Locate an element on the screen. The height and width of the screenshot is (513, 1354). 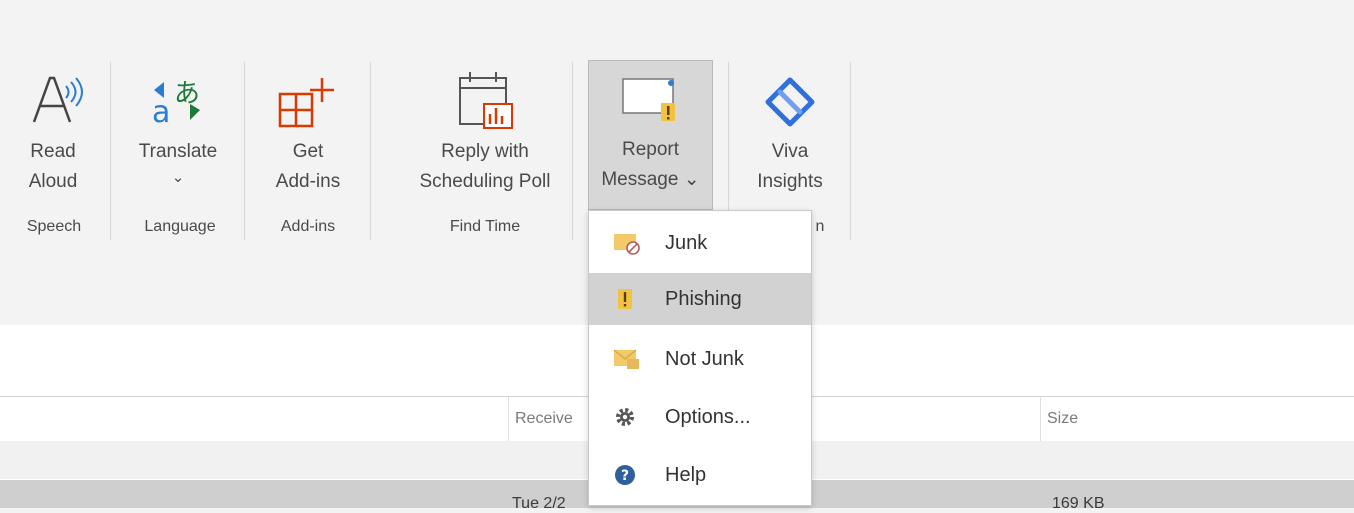
report-message-label-2: Message ⌄ is located at coordinates (650, 179).